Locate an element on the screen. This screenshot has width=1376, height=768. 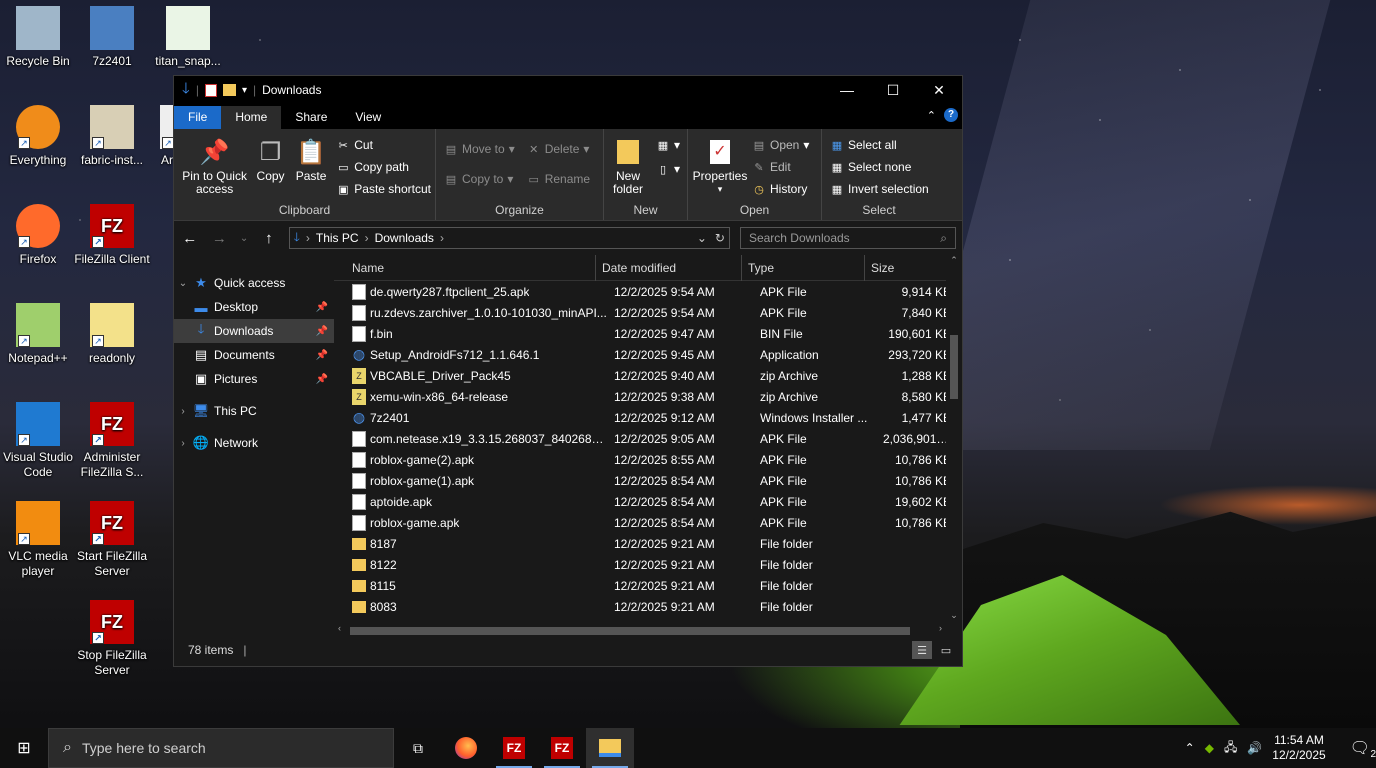
recent-locations-button: ⌄ is located at coordinates (244, 238).